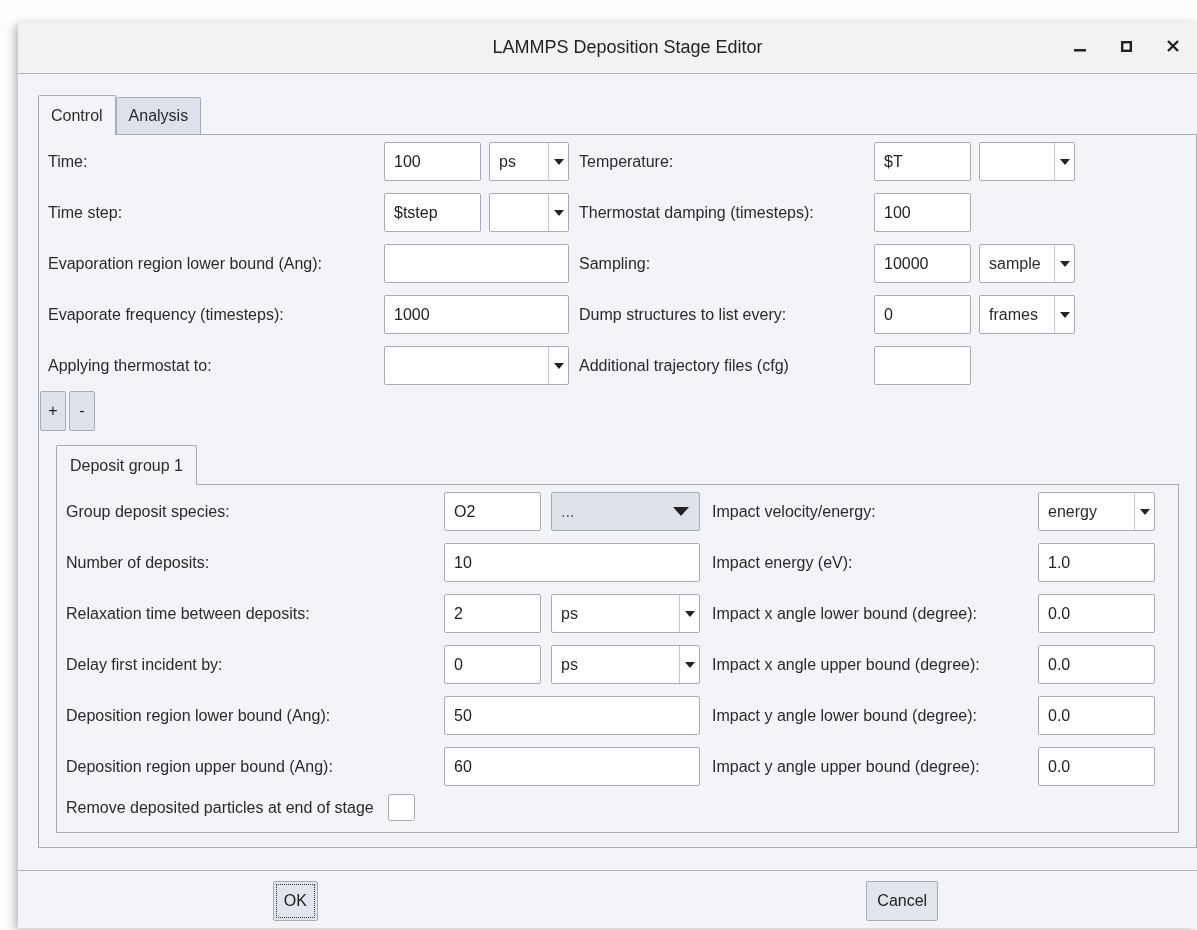  I want to click on input-field: 50, so click(572, 715).